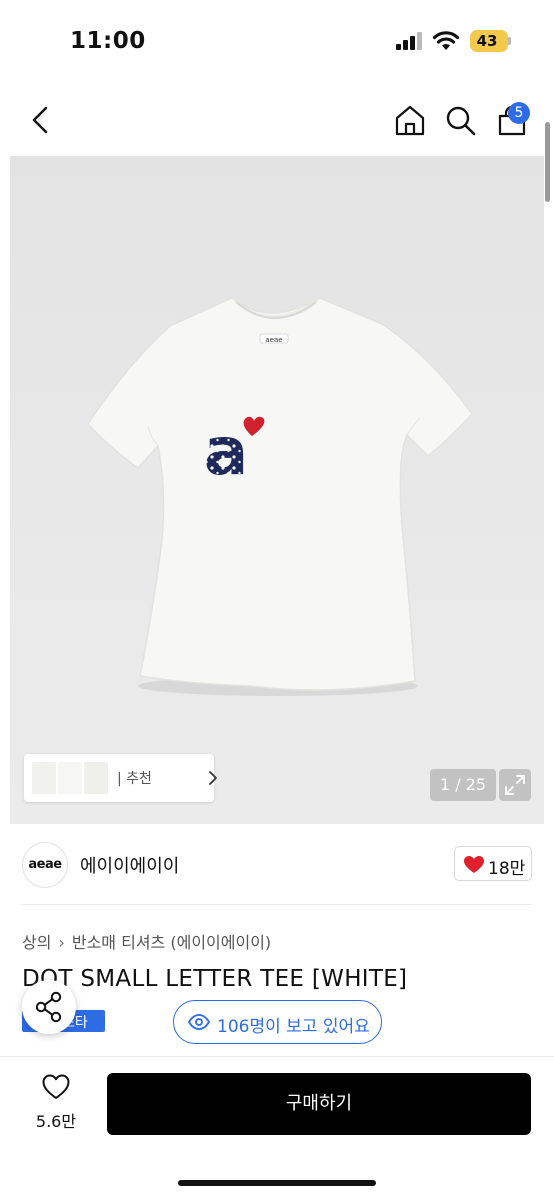  I want to click on image-counter: 1 / 25, so click(463, 785).